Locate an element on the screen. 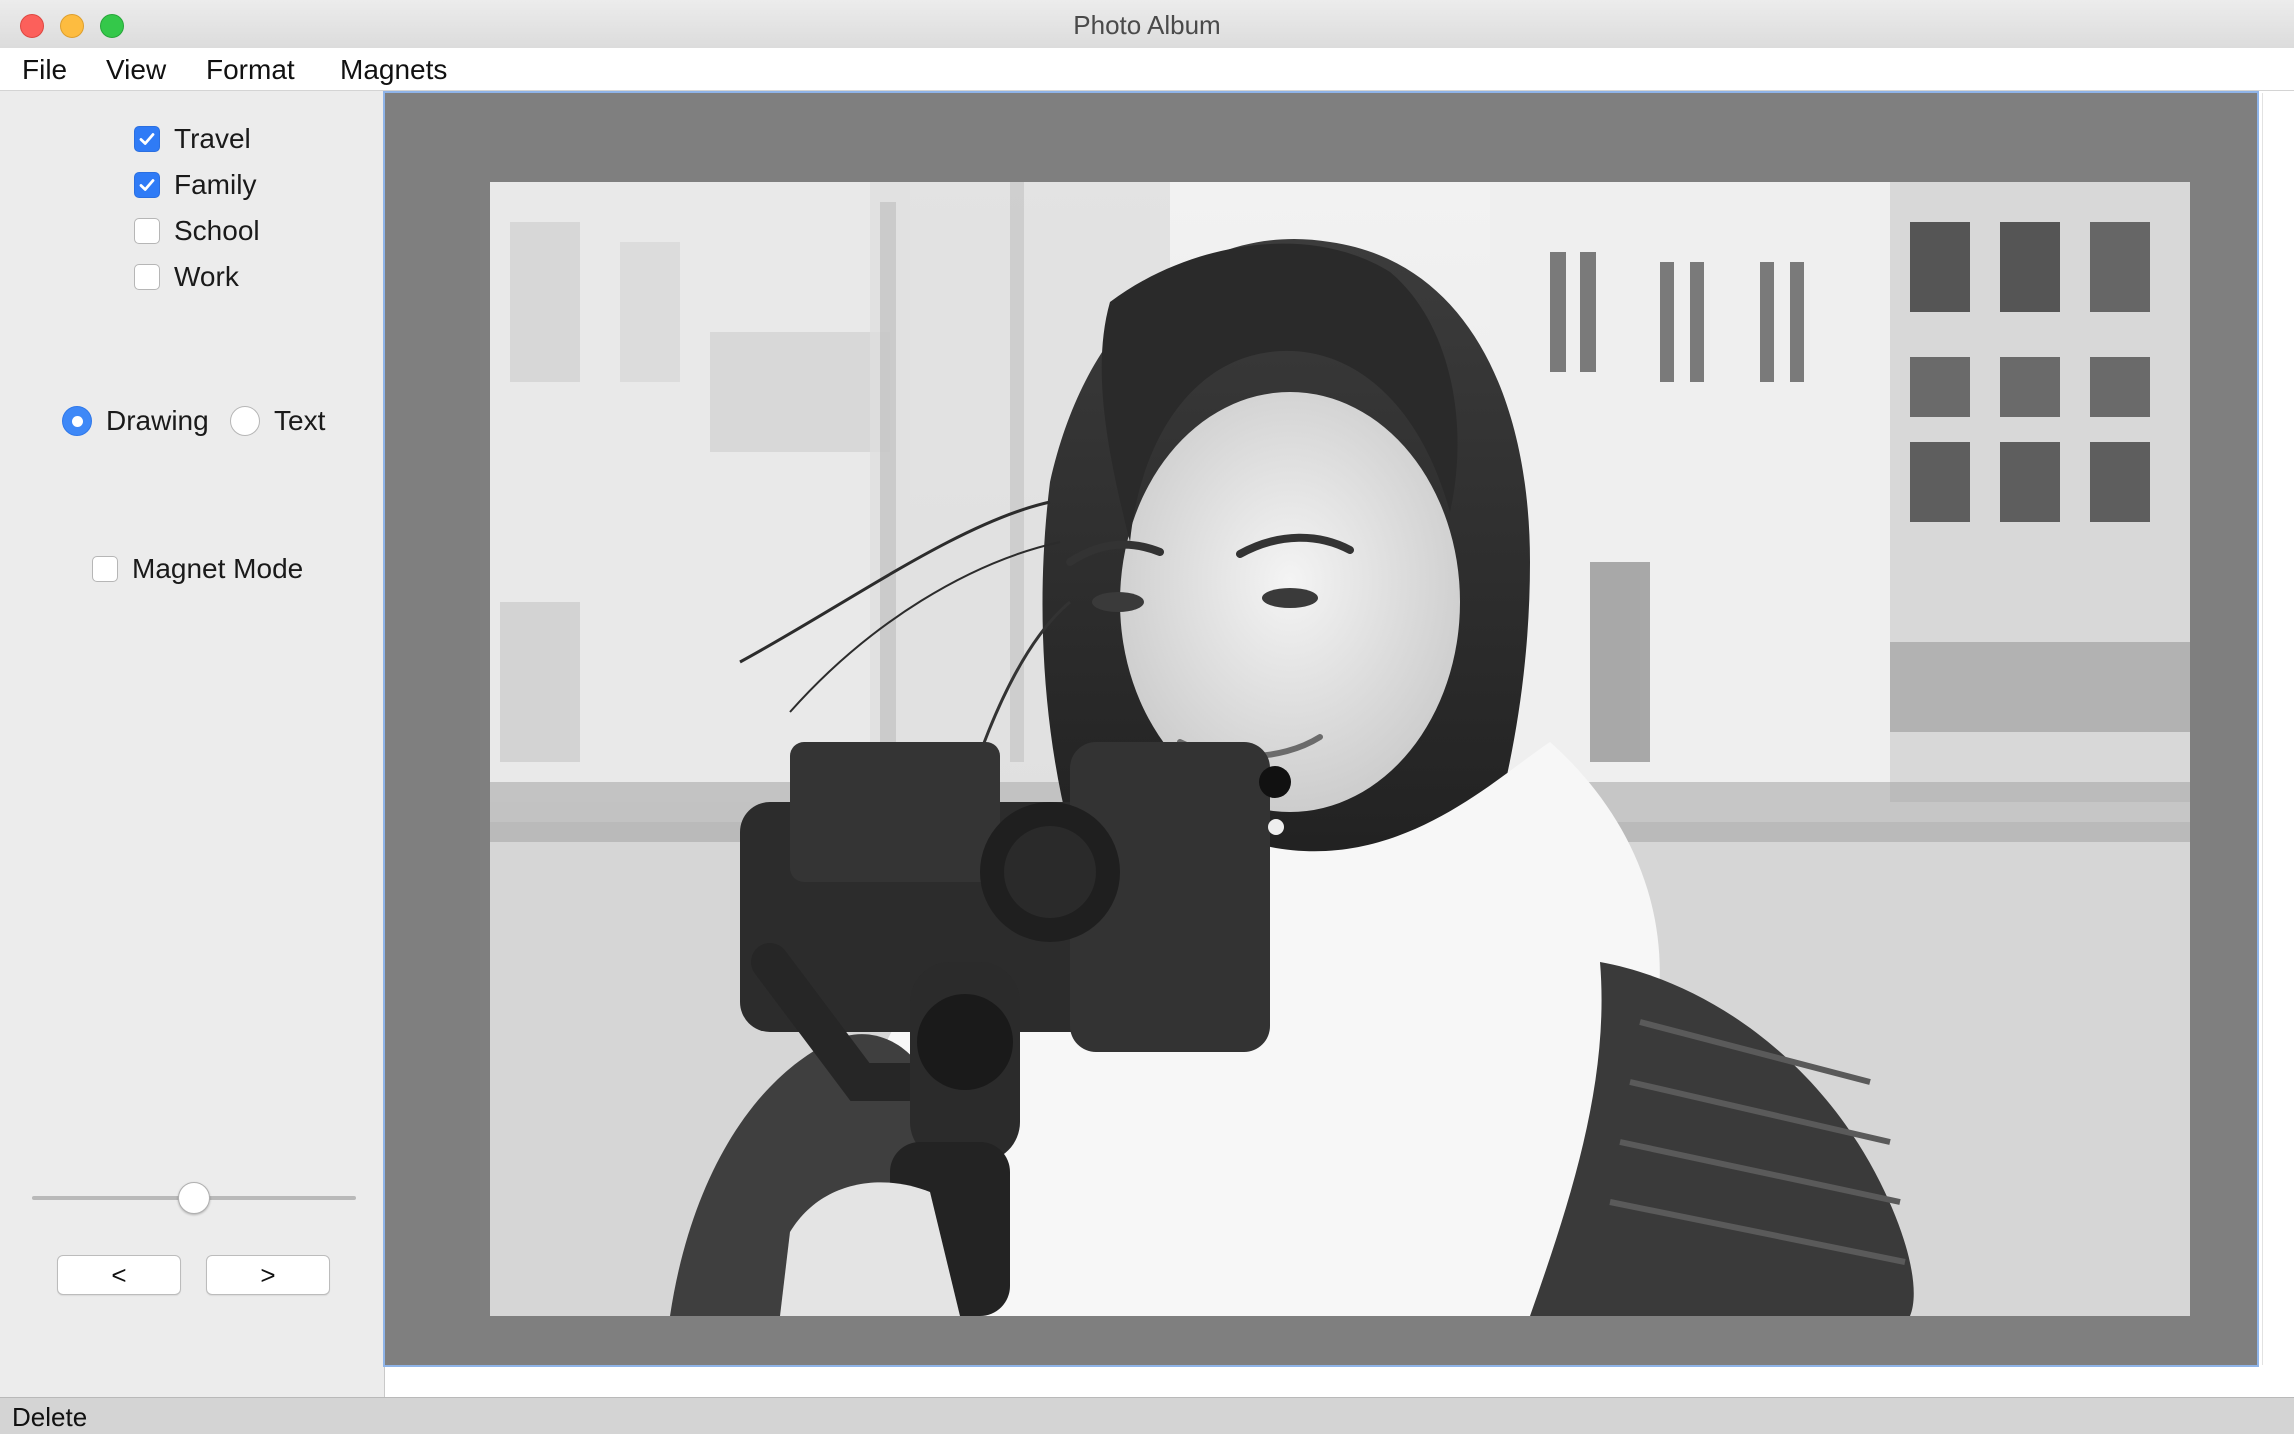  mode-radio-drawing: Drawing is located at coordinates (135, 421).